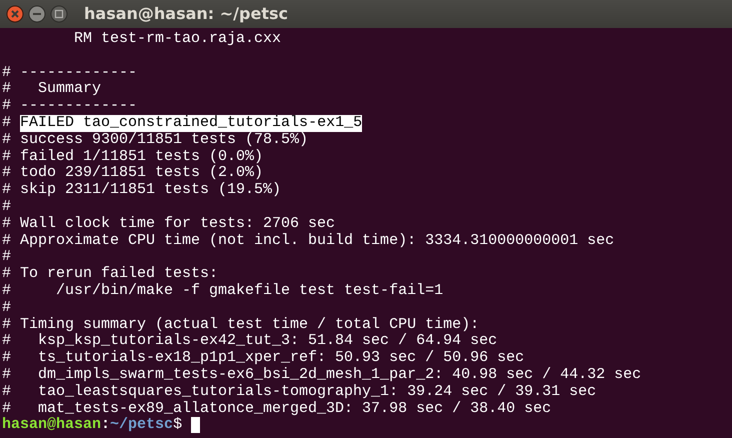  What do you see at coordinates (186, 14) in the screenshot?
I see `window-title: hasan@hasan: ~/petsc` at bounding box center [186, 14].